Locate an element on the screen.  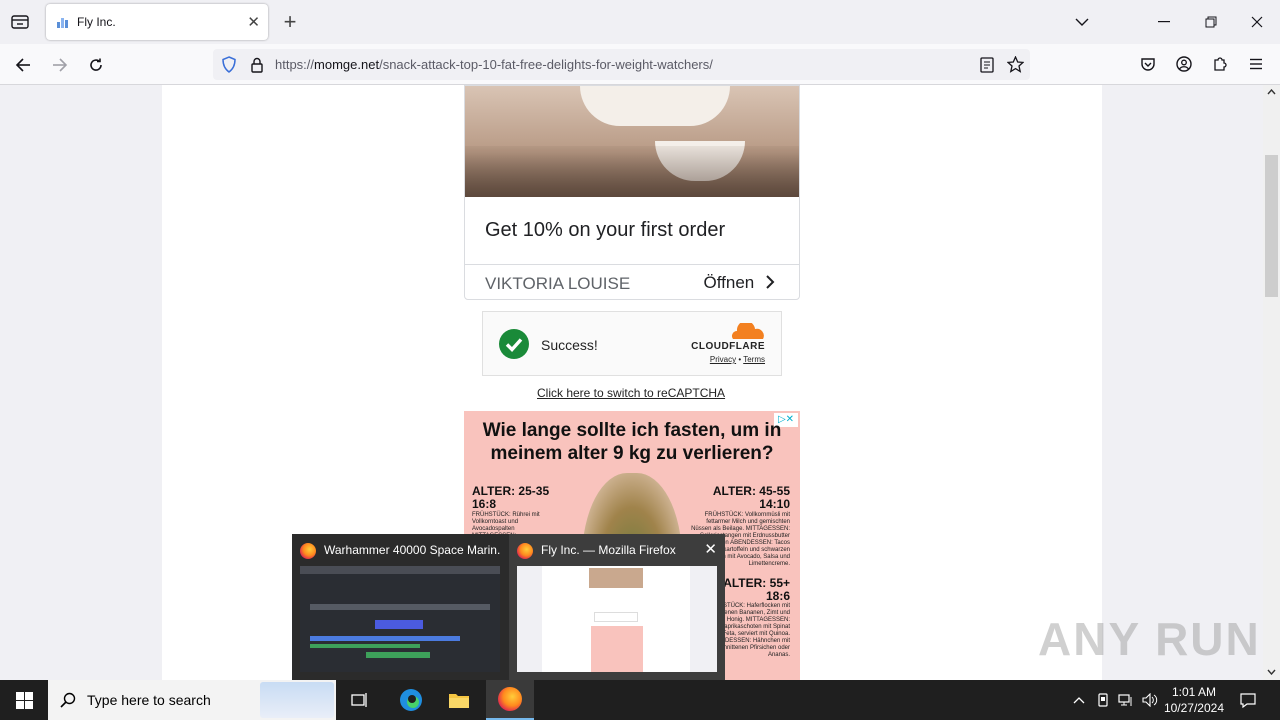
windows-taskbar: Type here to search 1:01 AM 10/27/2024 is located at coordinates (640, 700).